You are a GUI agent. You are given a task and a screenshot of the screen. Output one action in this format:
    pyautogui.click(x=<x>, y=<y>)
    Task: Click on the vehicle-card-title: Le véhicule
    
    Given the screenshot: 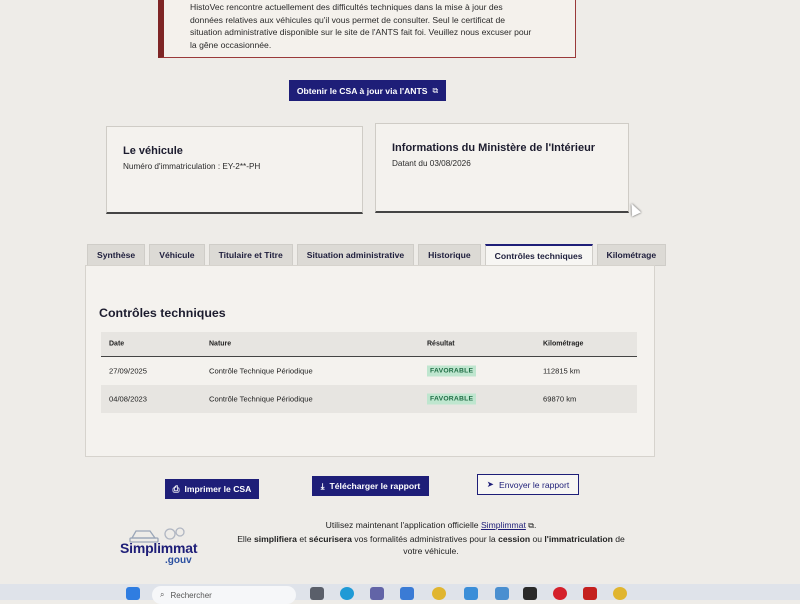 What is the action you would take?
    pyautogui.click(x=153, y=151)
    